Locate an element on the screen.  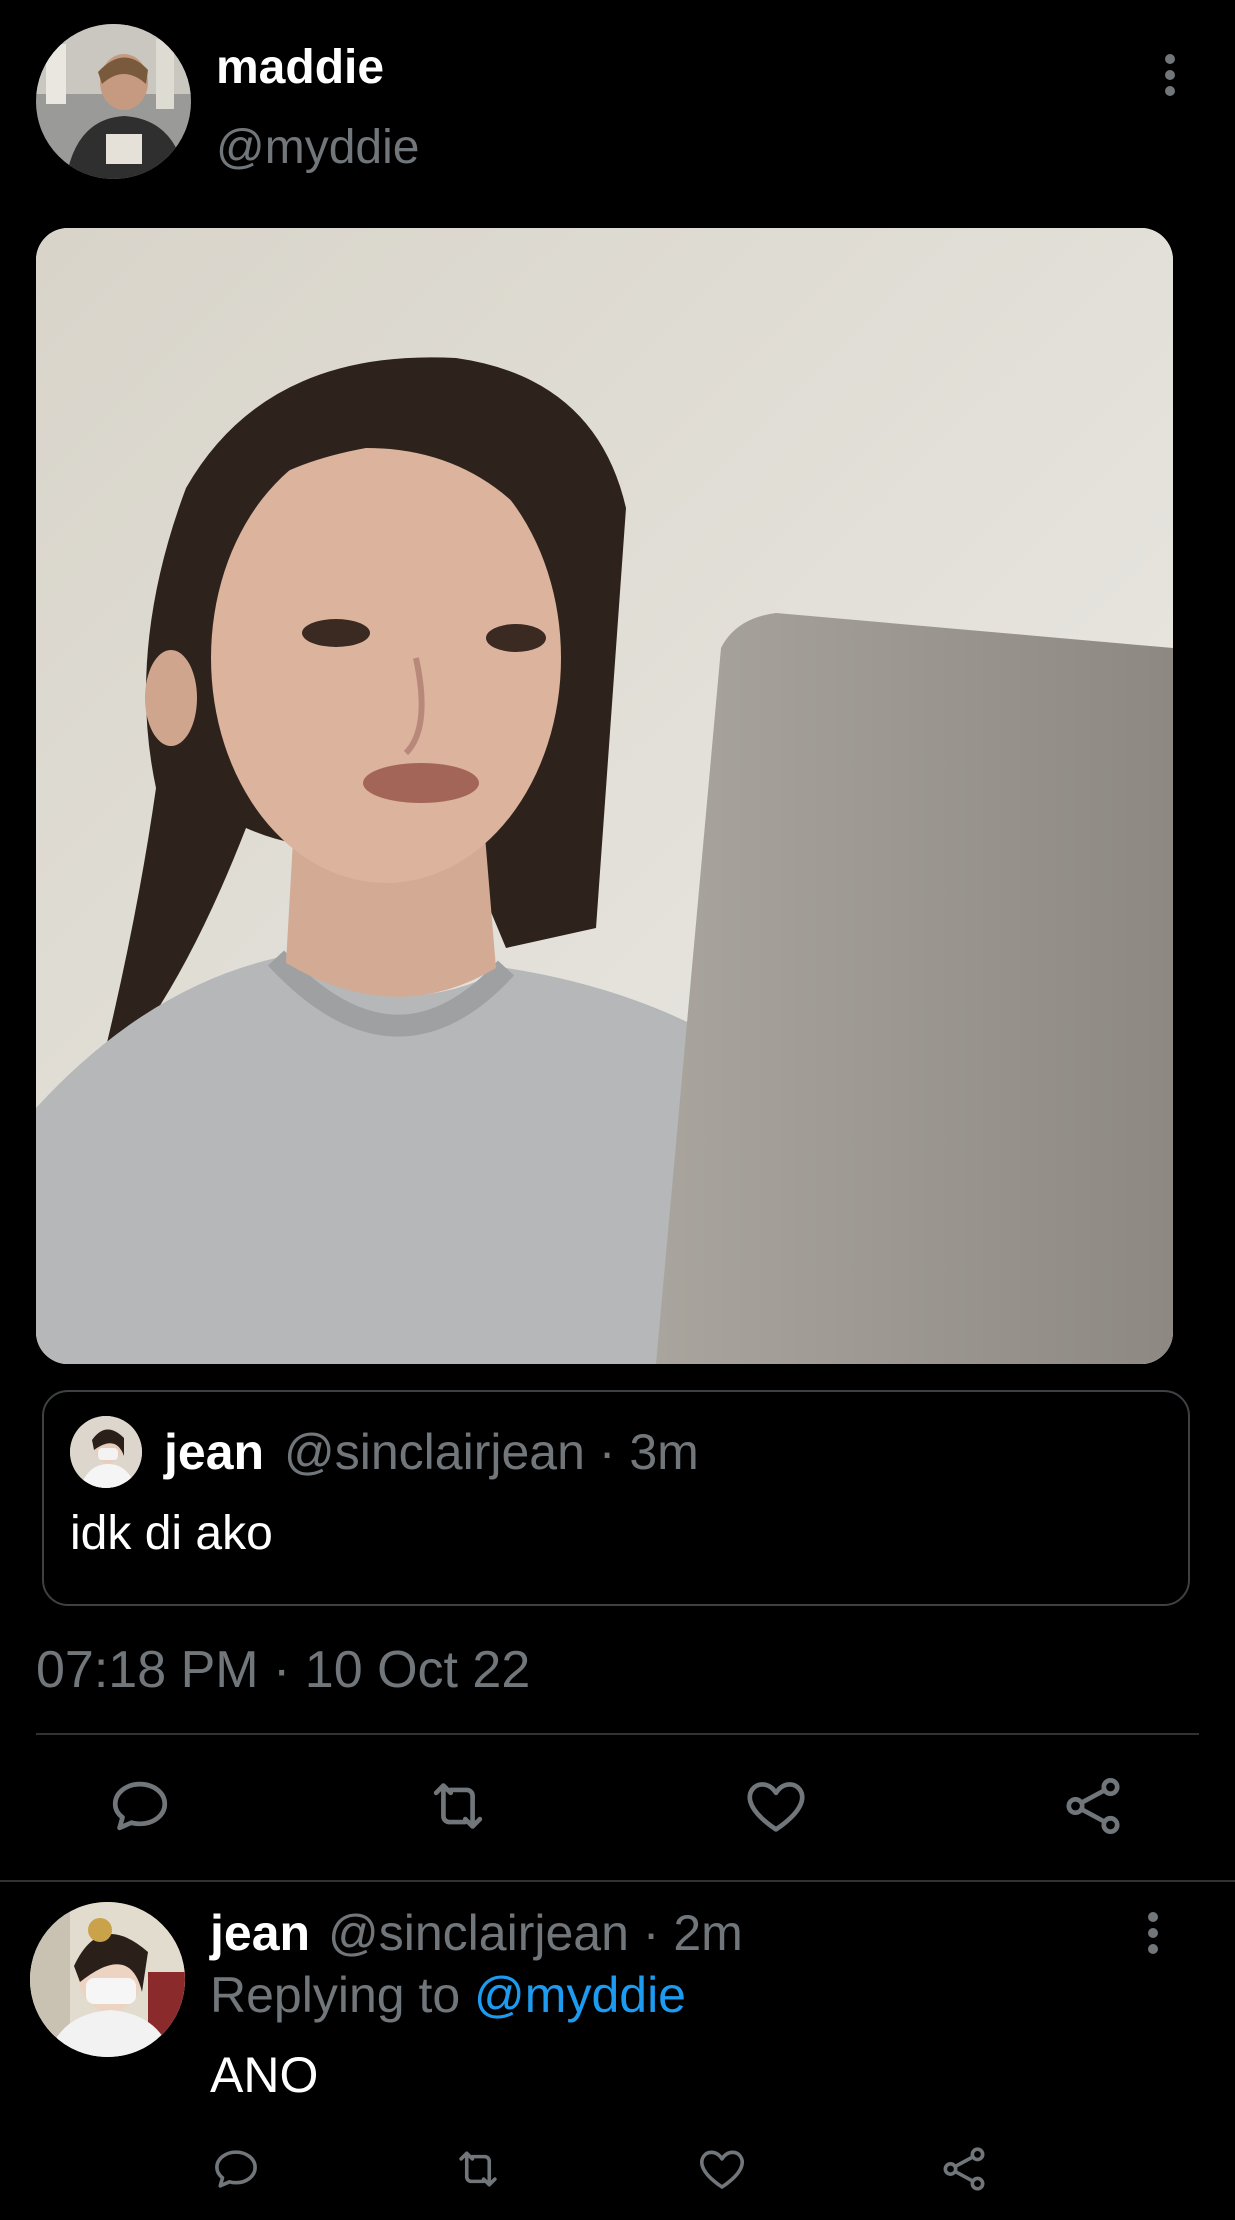
more-options-button is located at coordinates (1170, 75).